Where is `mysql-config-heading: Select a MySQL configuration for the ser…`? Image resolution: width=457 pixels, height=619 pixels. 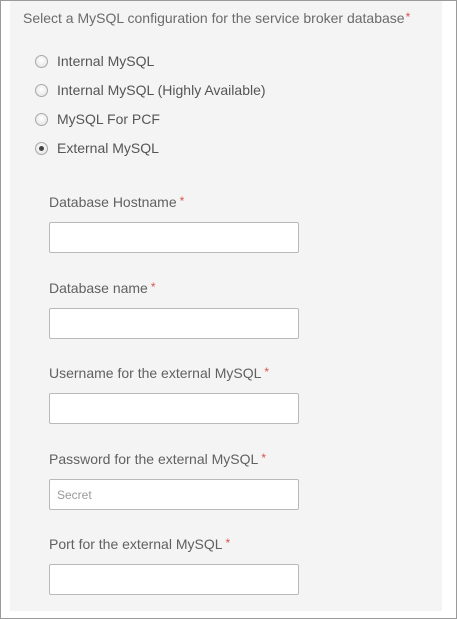 mysql-config-heading: Select a MySQL configuration for the ser… is located at coordinates (216, 18).